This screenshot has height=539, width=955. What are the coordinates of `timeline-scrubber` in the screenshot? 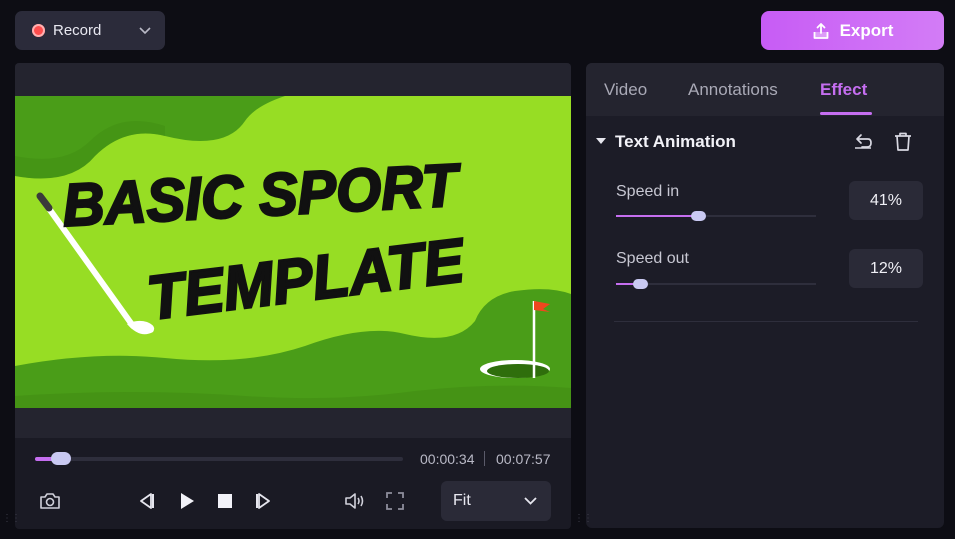 It's located at (219, 459).